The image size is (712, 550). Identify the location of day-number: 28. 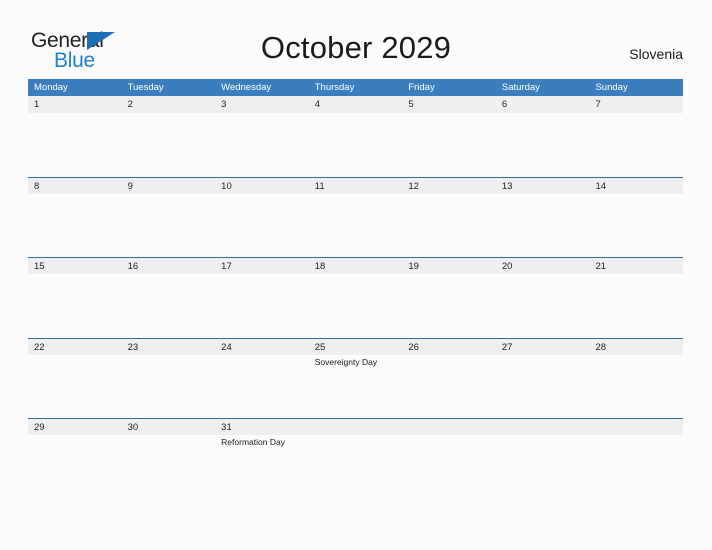
(636, 347).